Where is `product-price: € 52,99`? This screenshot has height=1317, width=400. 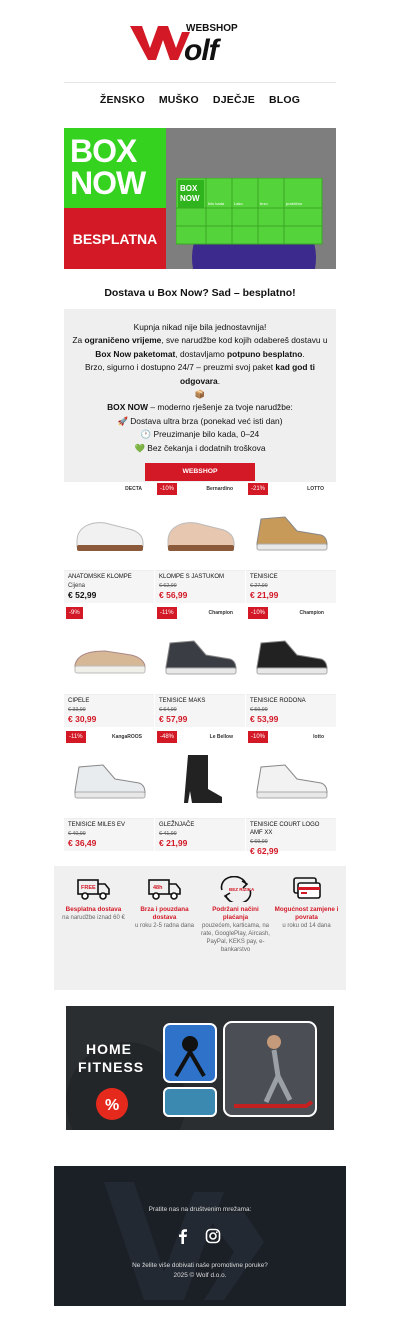
product-price: € 52,99 is located at coordinates (82, 595).